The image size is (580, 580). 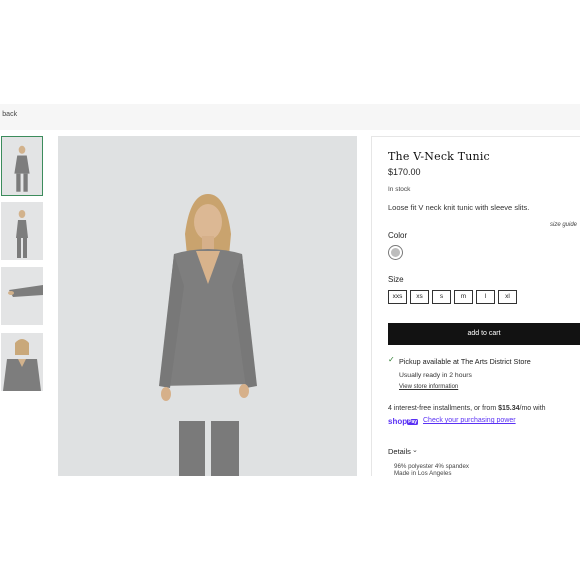 I want to click on product-price: $170.00, so click(x=404, y=172).